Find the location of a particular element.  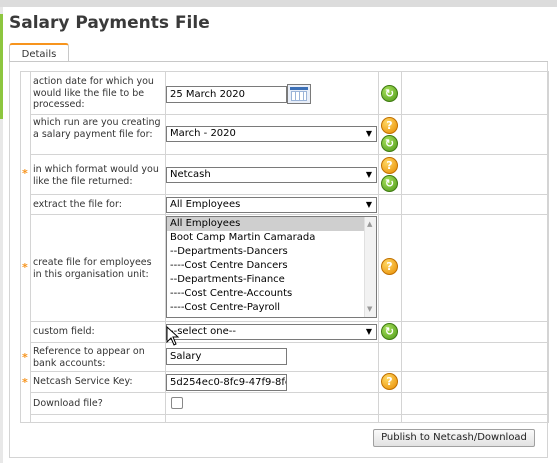

scroll-down-icon: ▼ is located at coordinates (369, 309).